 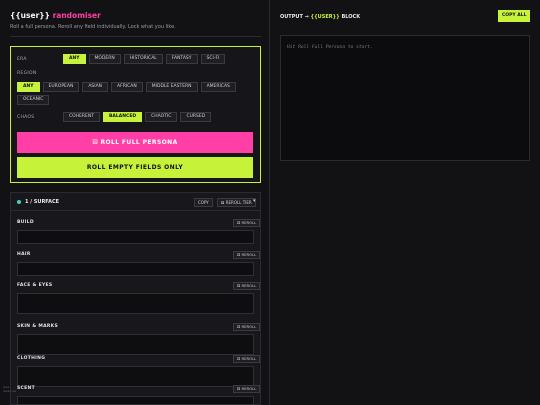 I want to click on chaos-chip-coherent: COHERENT, so click(x=81, y=117).